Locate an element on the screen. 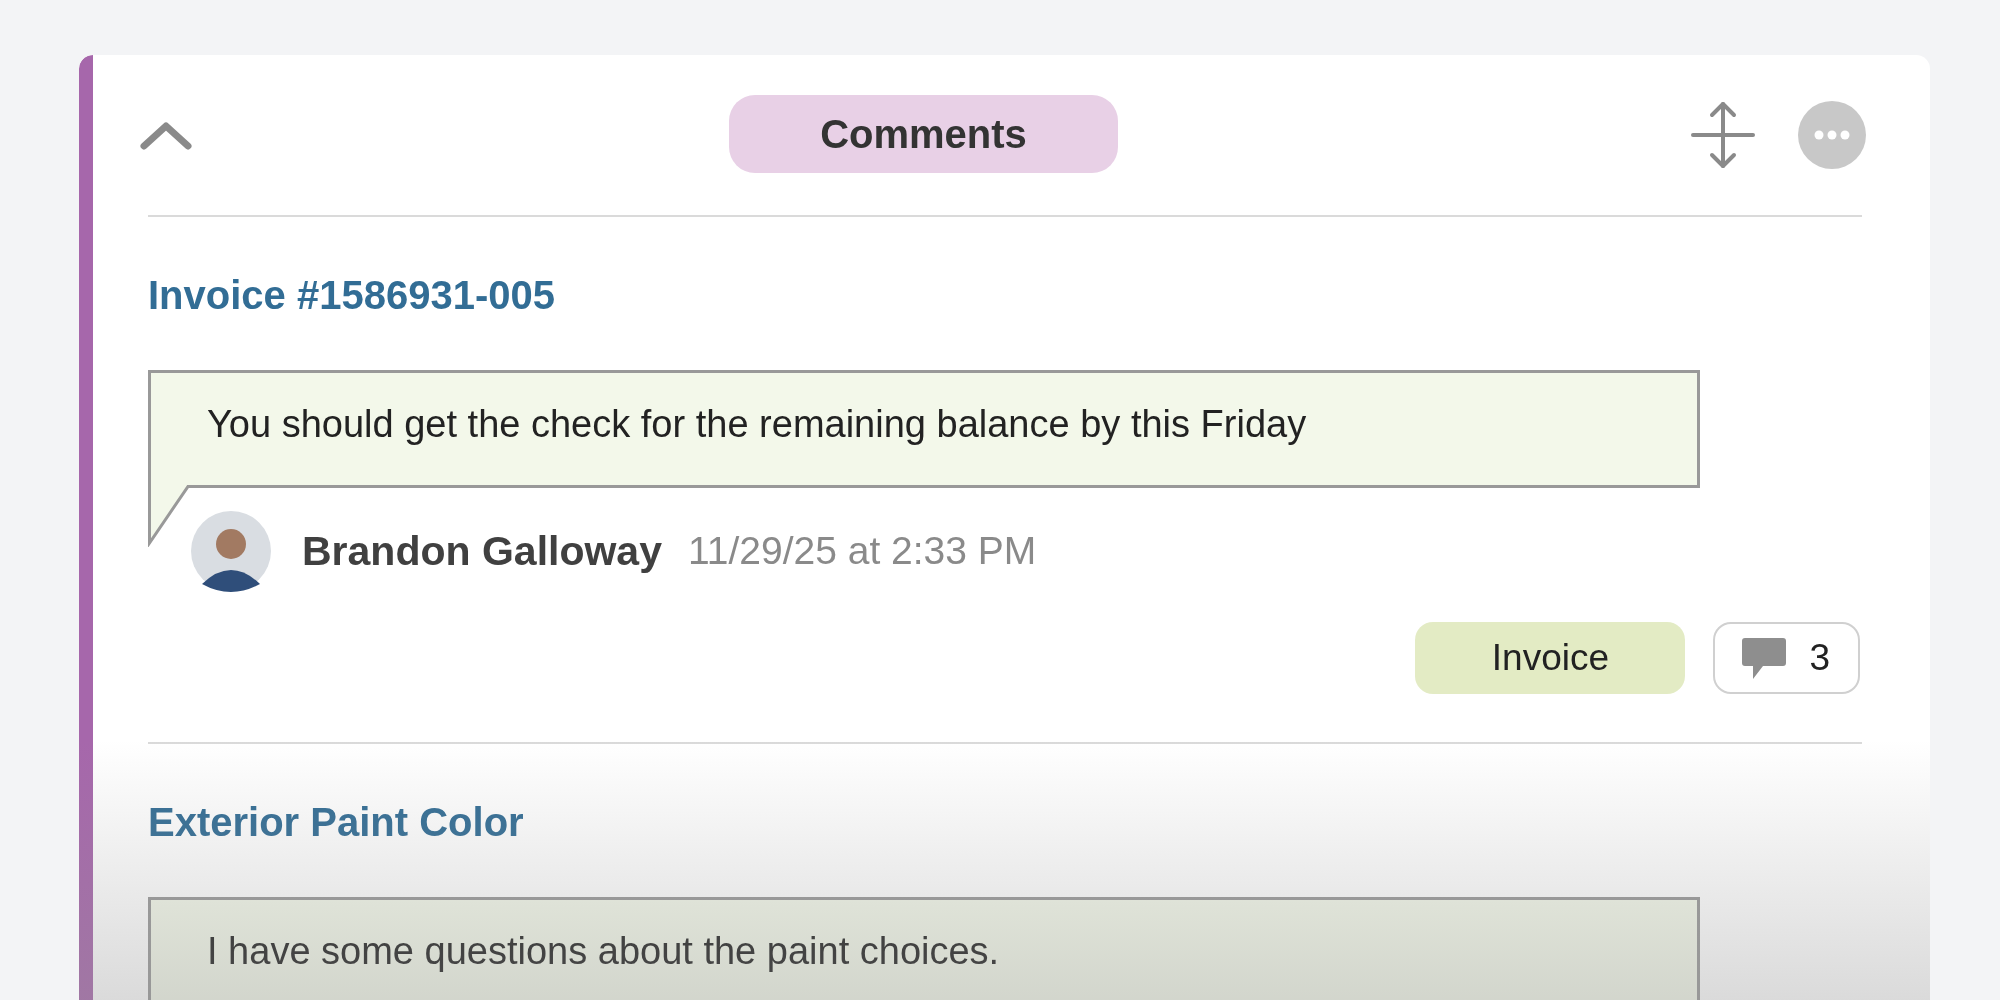 The image size is (2000, 1000). comment-text: I have some questions about the paint choices. is located at coordinates (603, 951).